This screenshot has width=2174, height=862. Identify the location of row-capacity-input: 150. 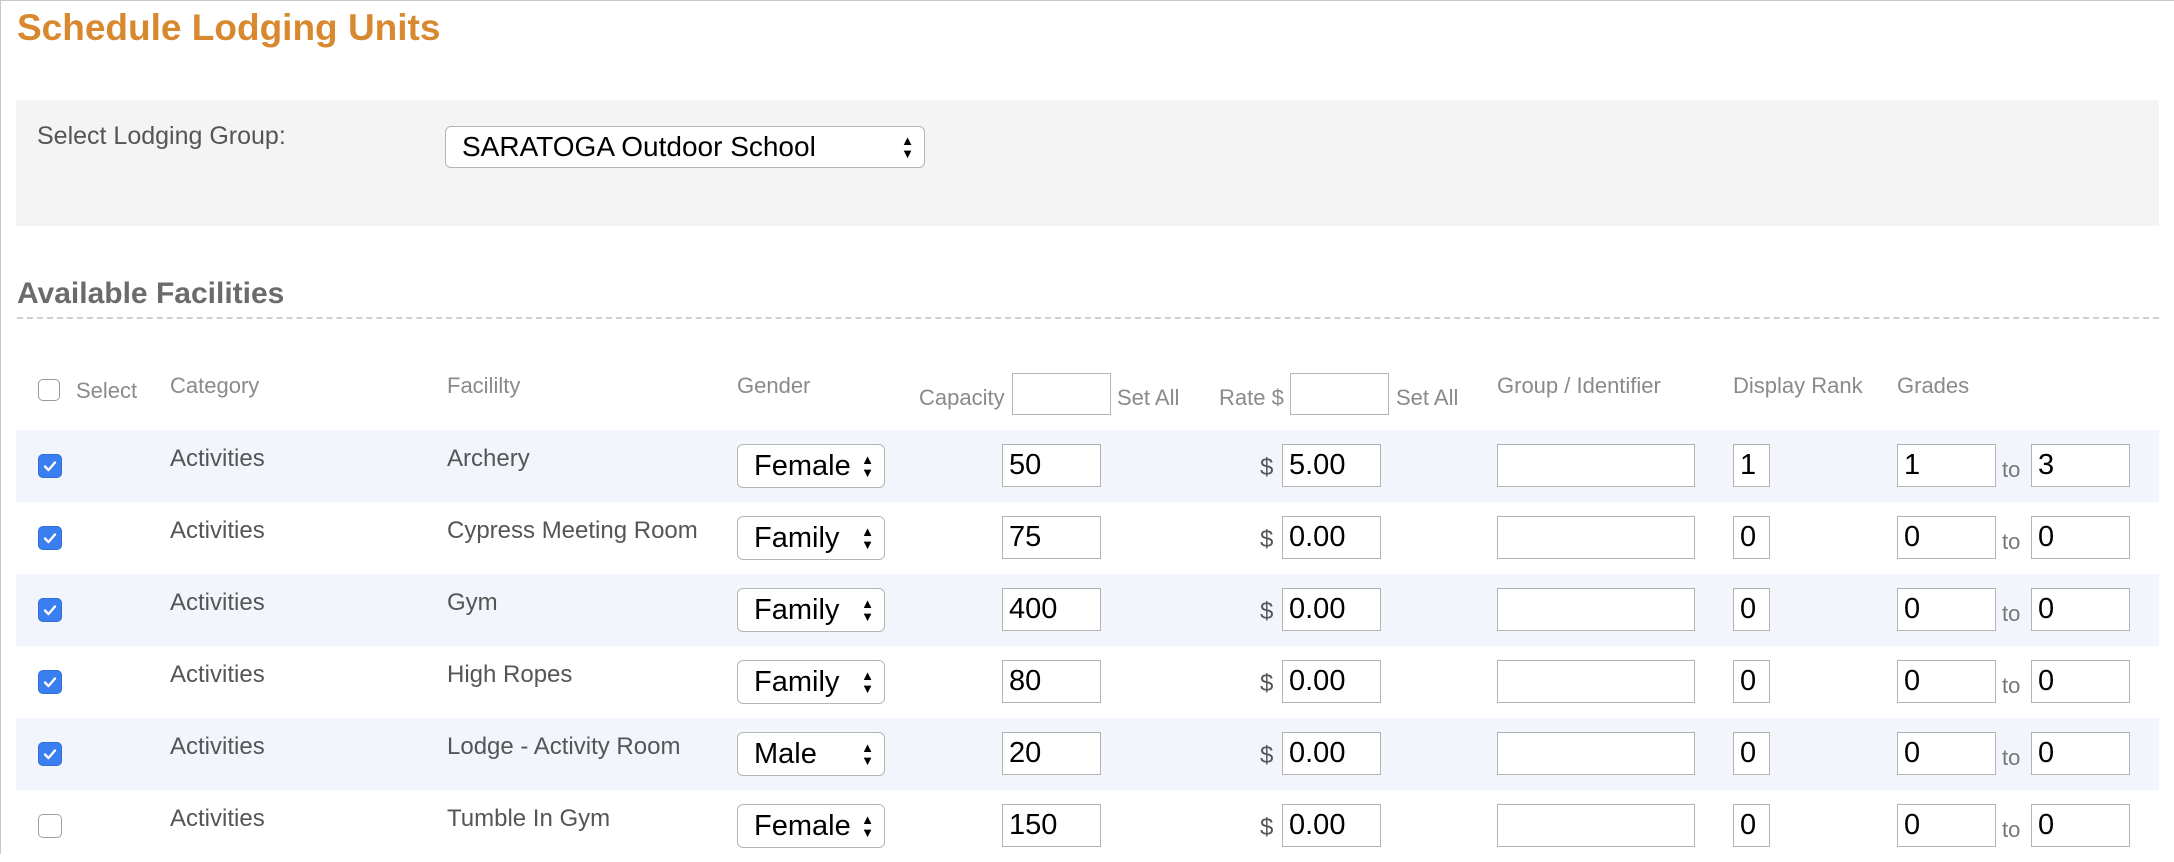
(1051, 825).